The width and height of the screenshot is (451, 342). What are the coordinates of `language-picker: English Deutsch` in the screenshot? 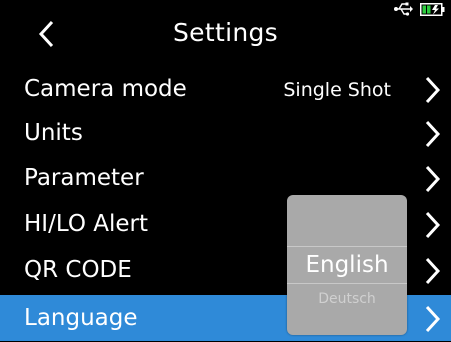 It's located at (347, 265).